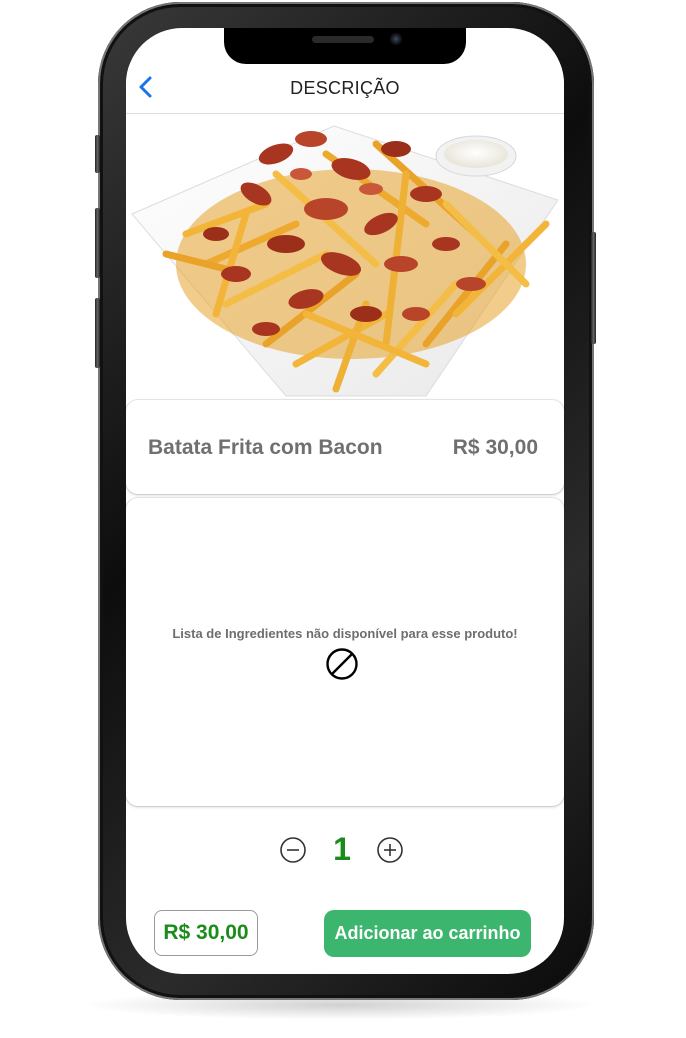 The image size is (686, 1038). What do you see at coordinates (97, 243) in the screenshot?
I see `volume-up-button` at bounding box center [97, 243].